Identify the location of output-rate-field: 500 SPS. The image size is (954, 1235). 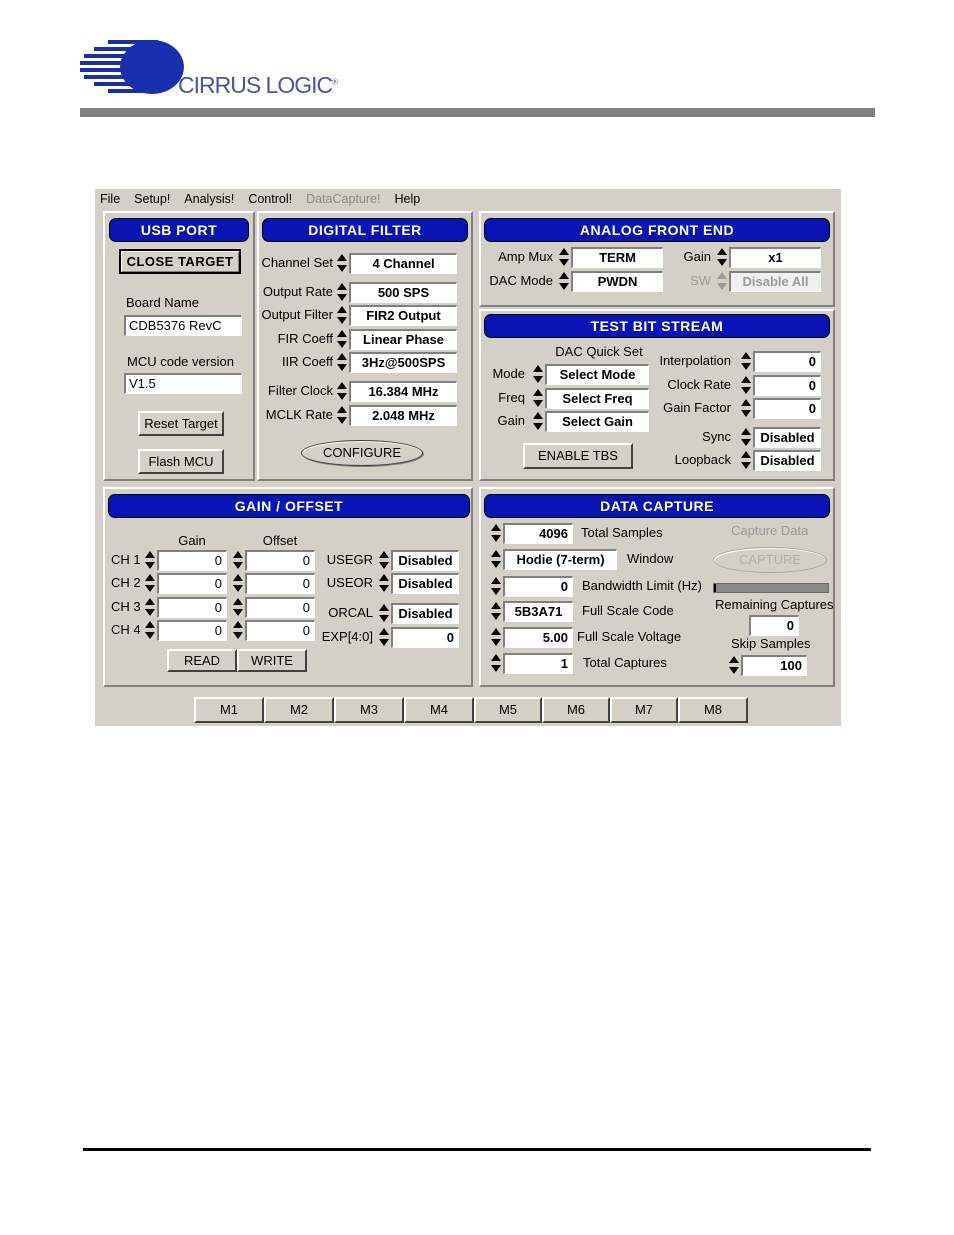
(403, 292).